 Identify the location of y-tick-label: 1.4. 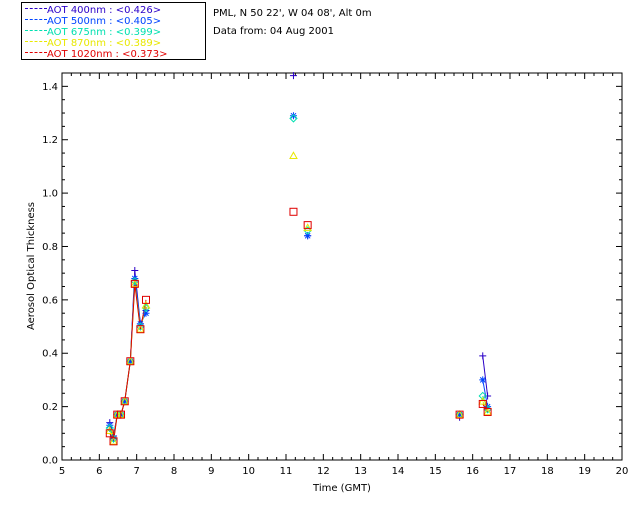
(50, 87).